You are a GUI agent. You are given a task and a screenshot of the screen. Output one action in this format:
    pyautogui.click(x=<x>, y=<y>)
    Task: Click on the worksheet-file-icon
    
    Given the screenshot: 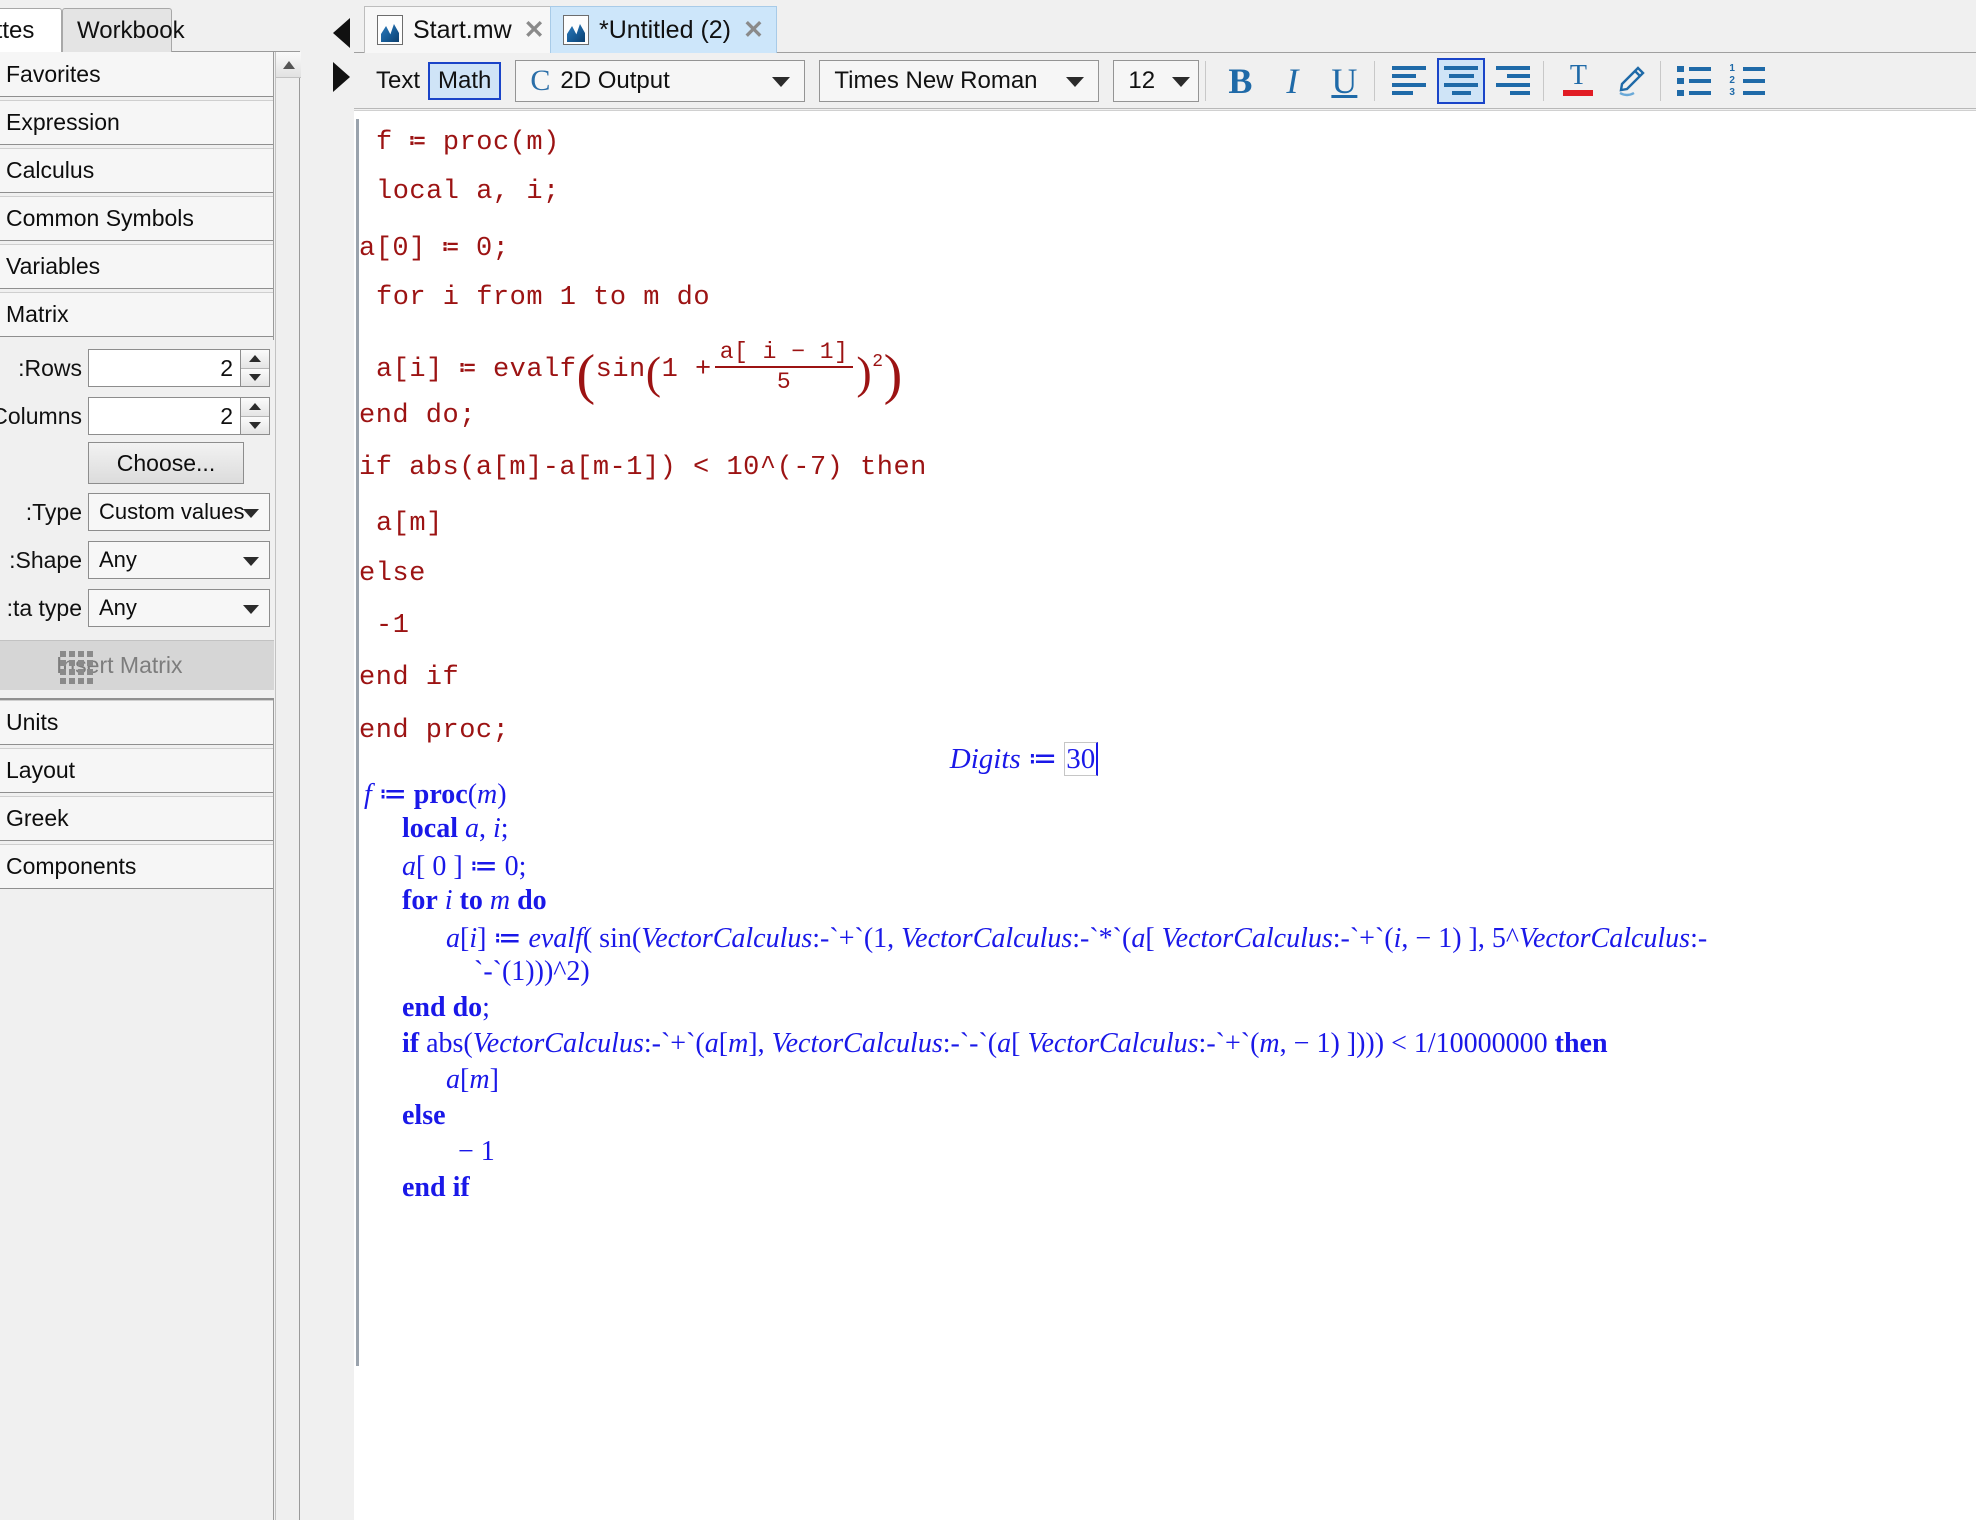 What is the action you would take?
    pyautogui.click(x=576, y=30)
    